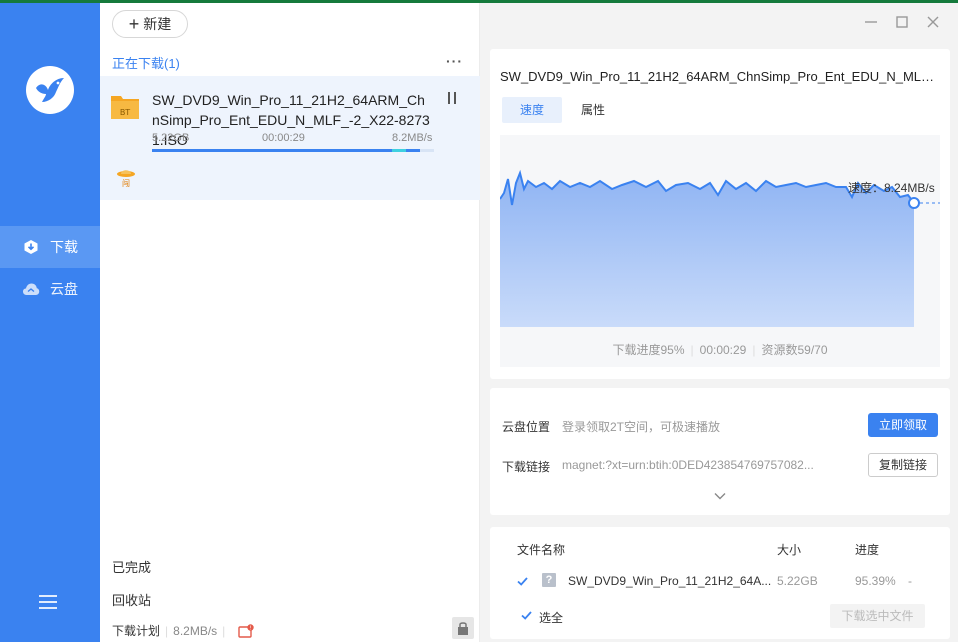 The image size is (958, 642). I want to click on elapsed-time-text: 00:00:29, so click(723, 350).